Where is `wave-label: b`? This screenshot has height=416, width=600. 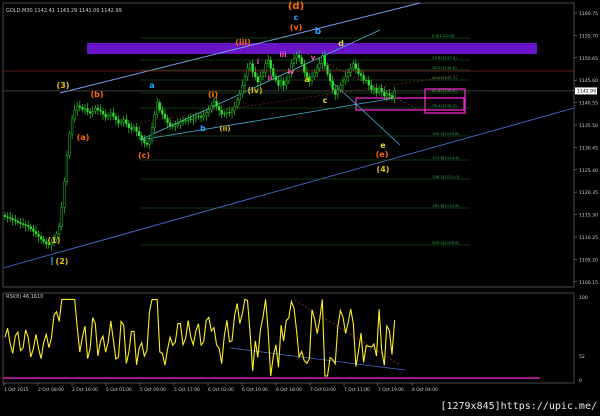 wave-label: b is located at coordinates (318, 32).